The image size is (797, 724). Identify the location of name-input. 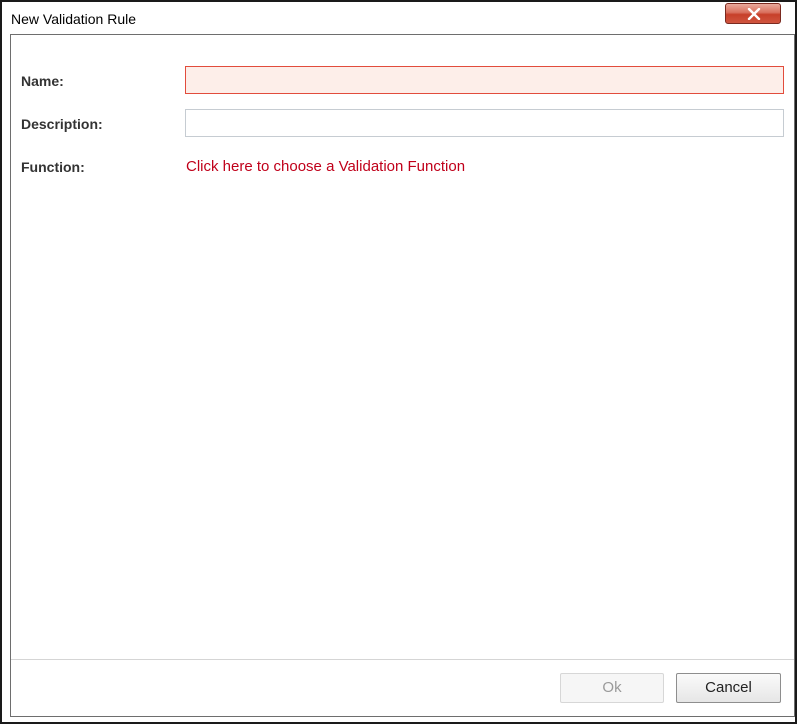
(484, 80).